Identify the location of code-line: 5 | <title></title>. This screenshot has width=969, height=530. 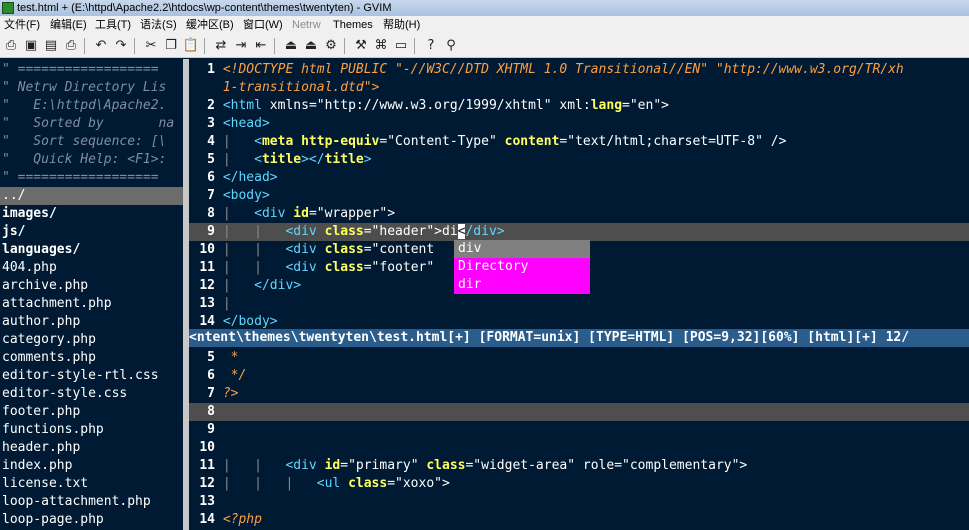
(579, 160).